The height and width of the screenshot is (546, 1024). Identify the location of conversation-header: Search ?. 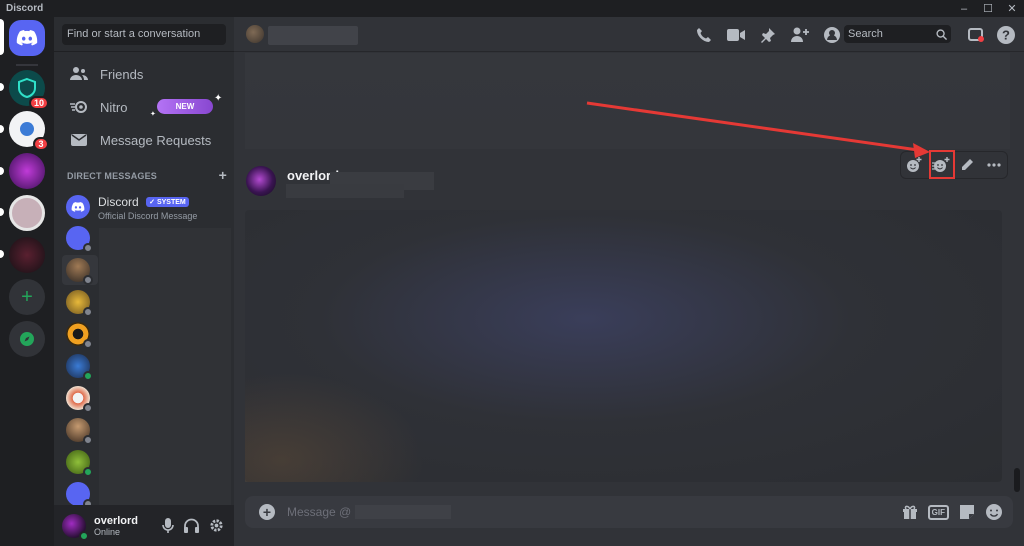
(629, 34).